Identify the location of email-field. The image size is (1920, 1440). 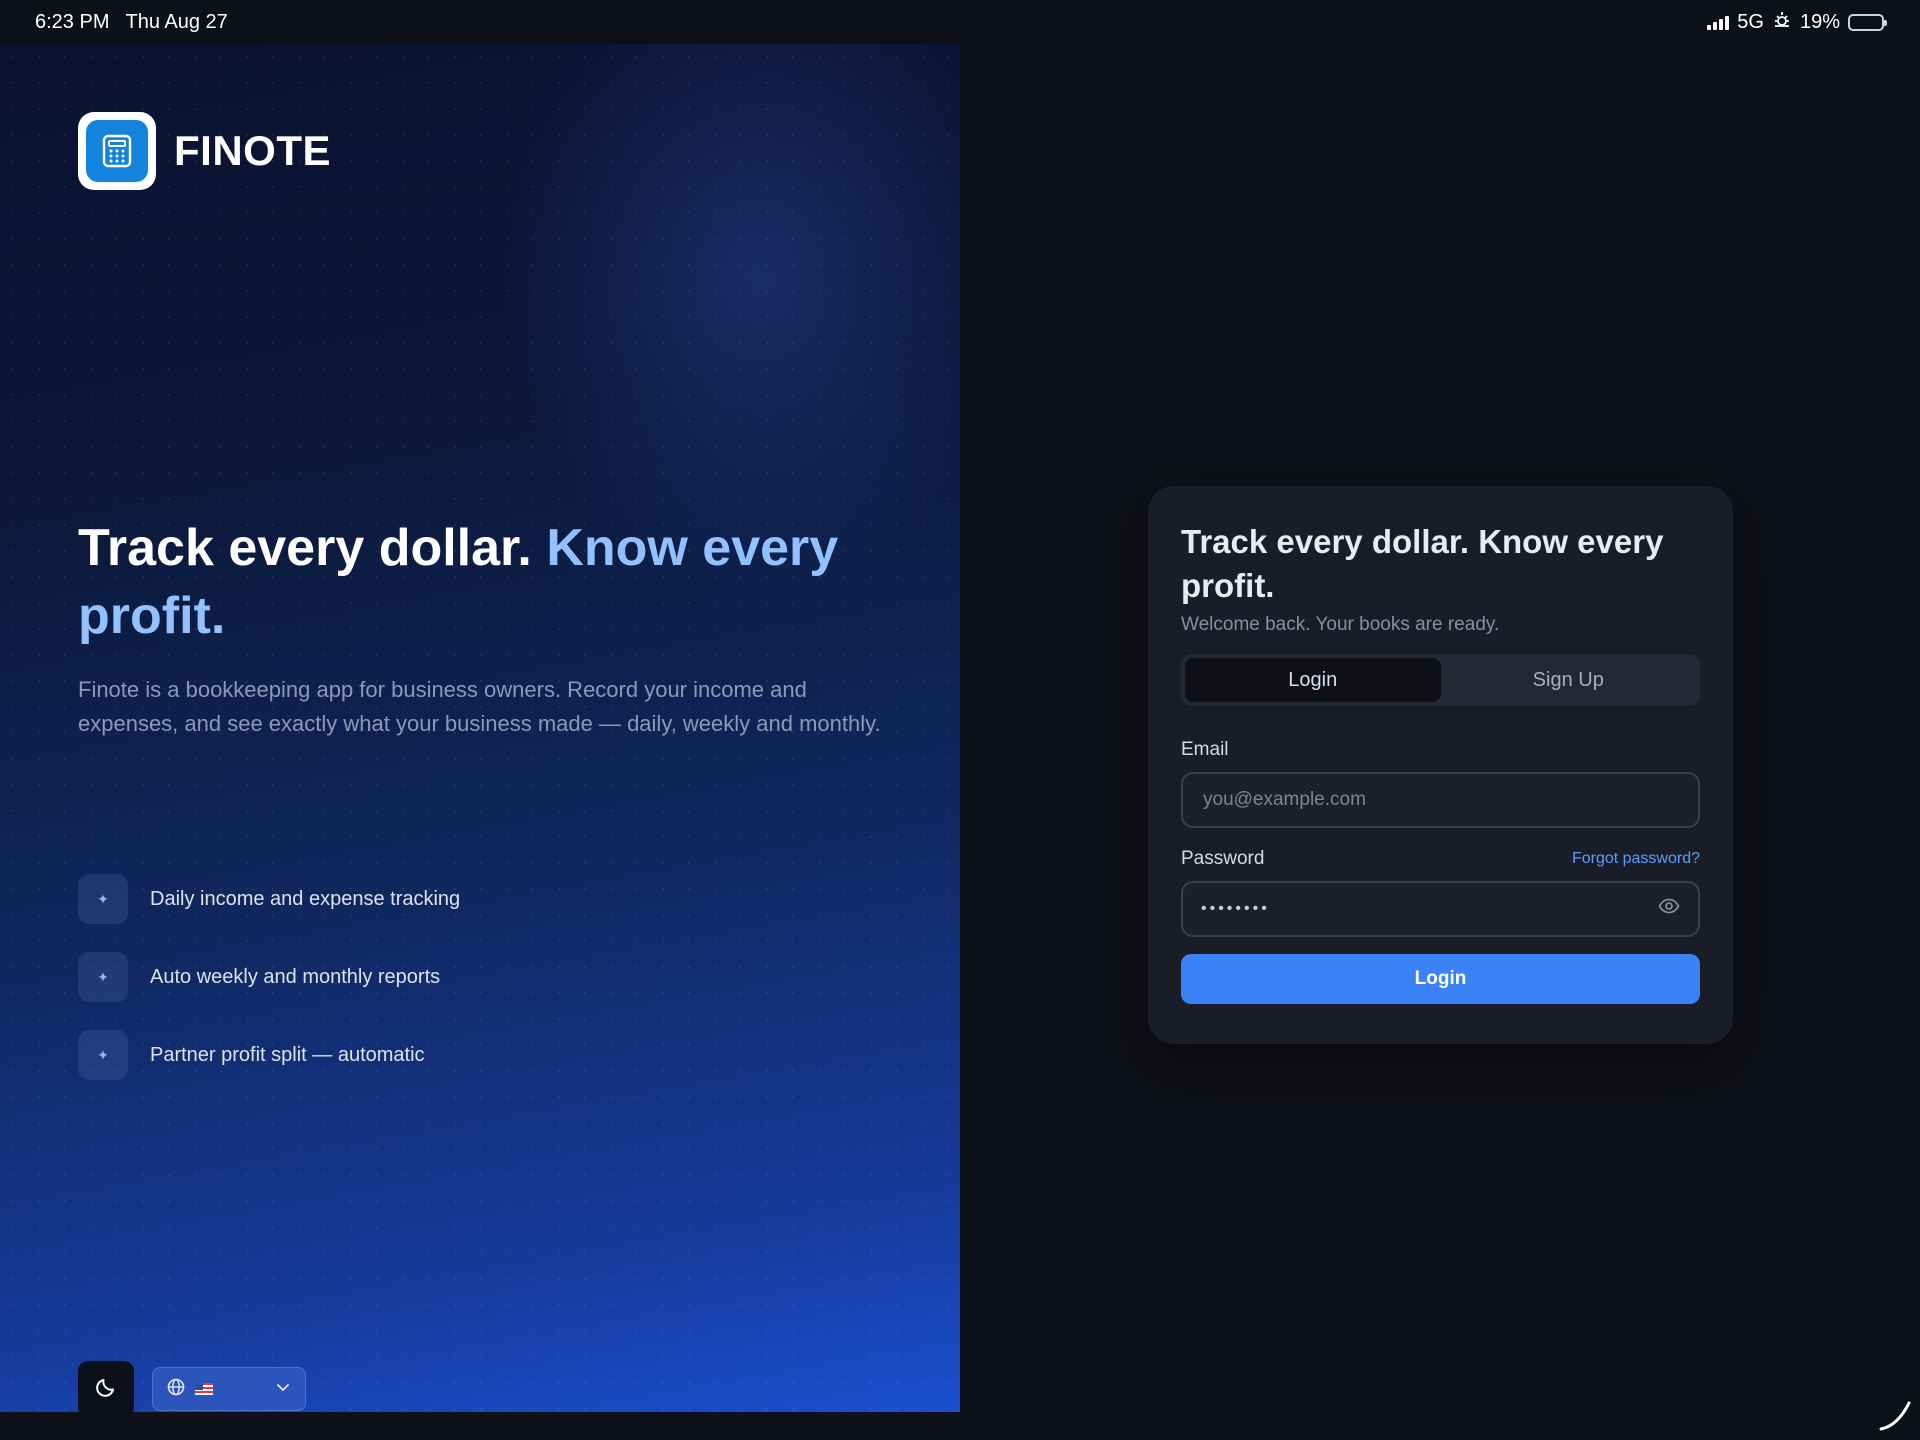
(1440, 800).